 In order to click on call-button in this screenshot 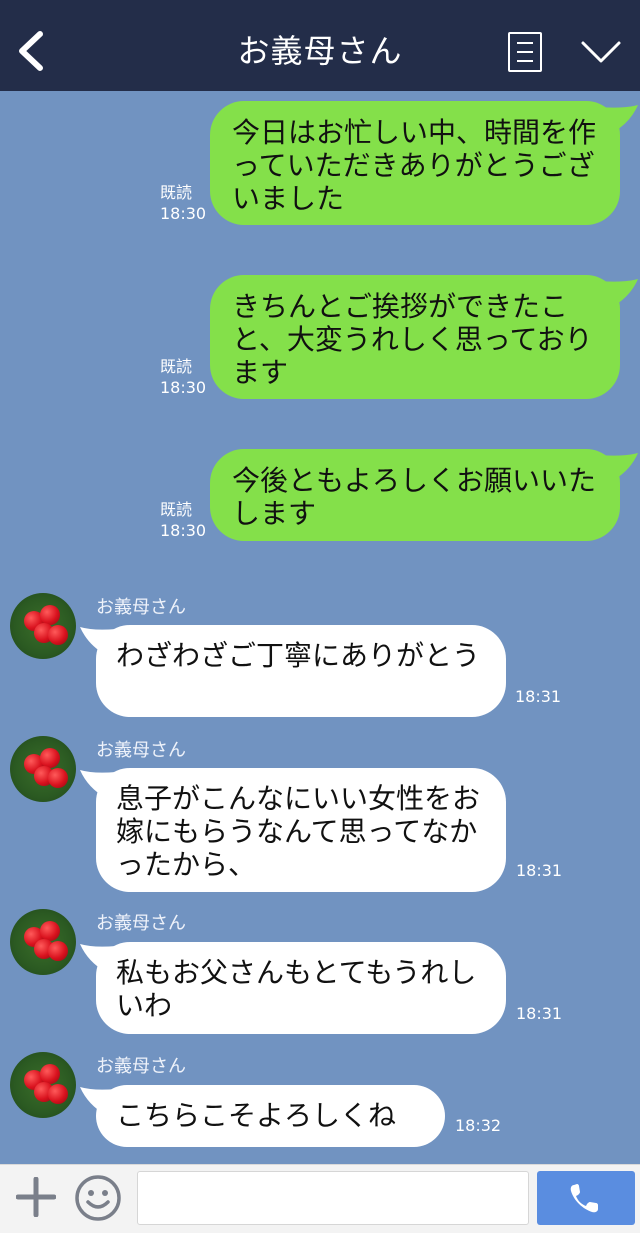, I will do `click(586, 1198)`.